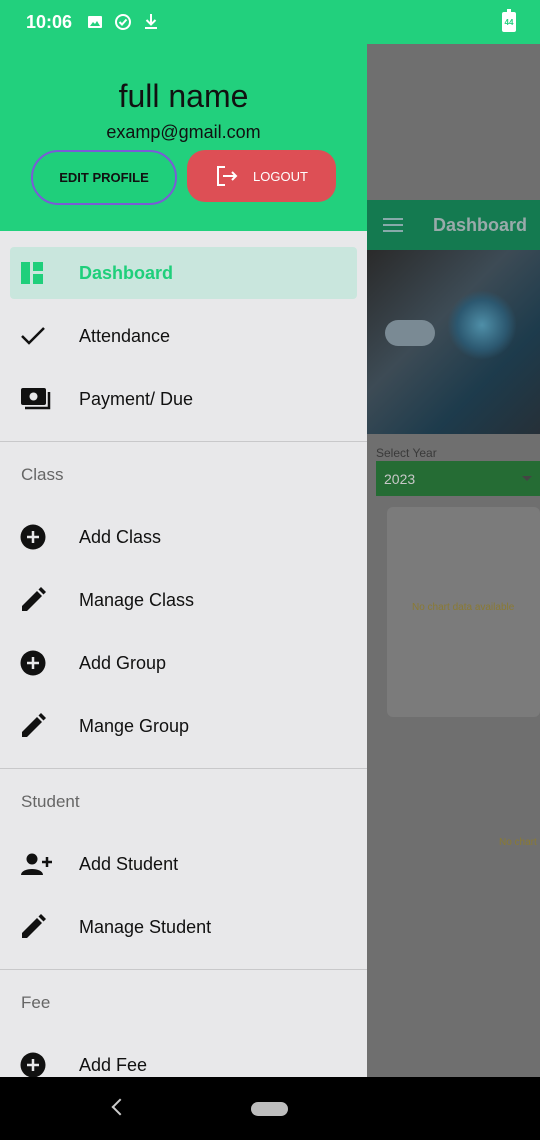 The image size is (540, 1140). Describe the element at coordinates (104, 177) in the screenshot. I see `edit-profile-button: EDIT PROFILE` at that location.